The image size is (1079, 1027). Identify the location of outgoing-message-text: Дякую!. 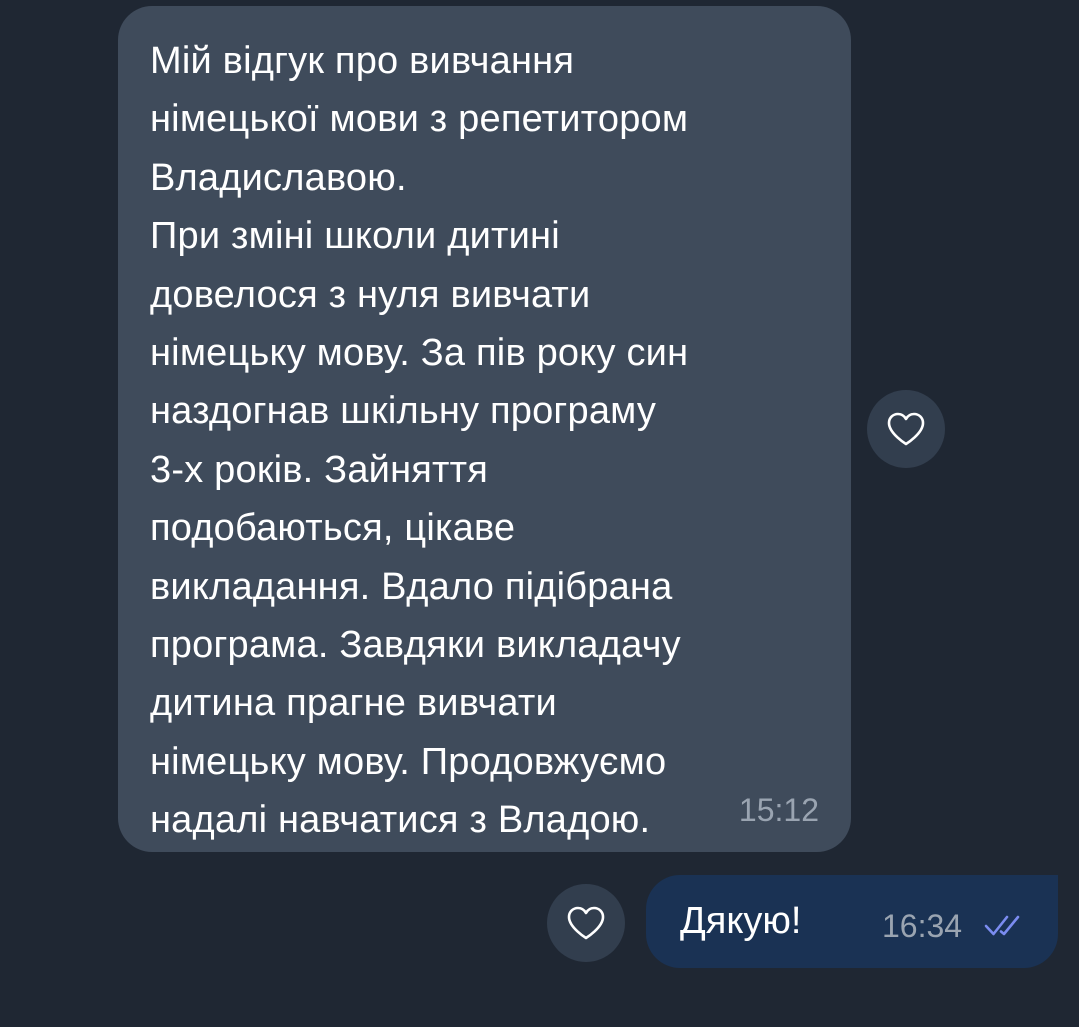
(741, 921).